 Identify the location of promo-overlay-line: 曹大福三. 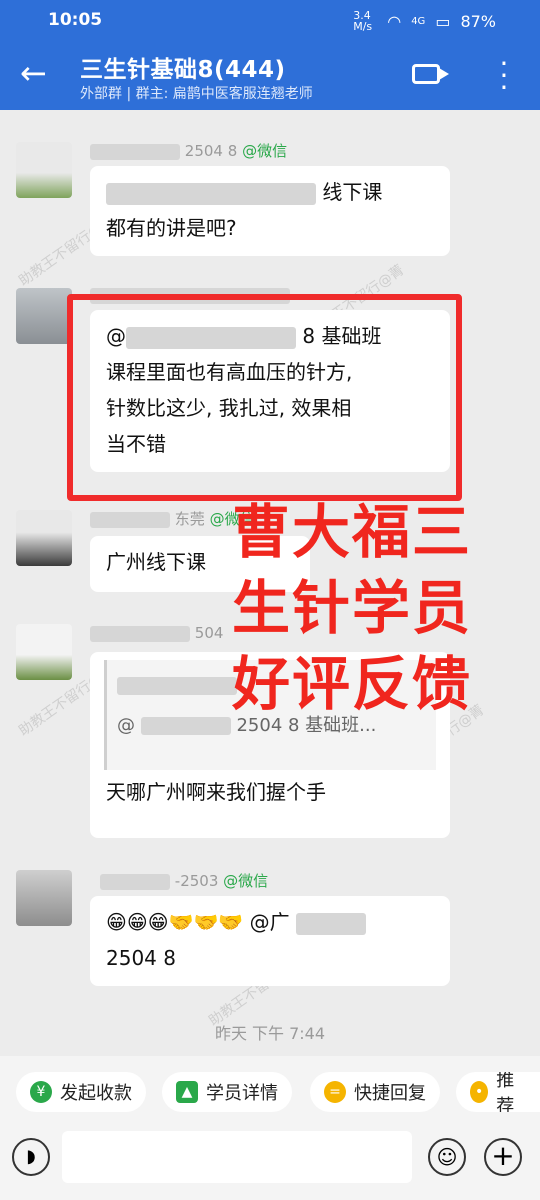
(352, 532).